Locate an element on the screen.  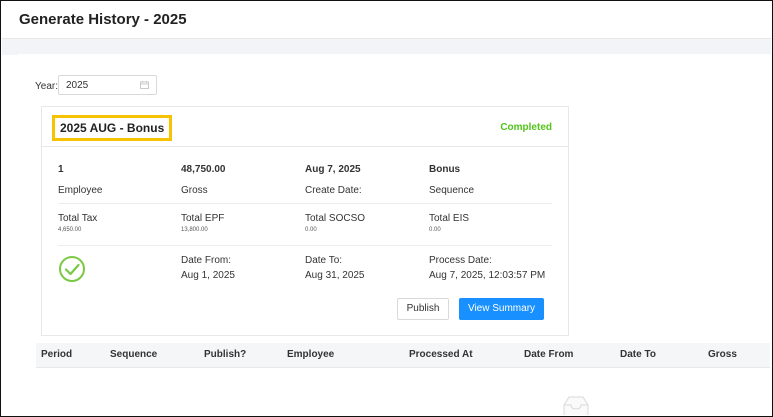
total-eis-cell: Total EIS 0.00 is located at coordinates (449, 223).